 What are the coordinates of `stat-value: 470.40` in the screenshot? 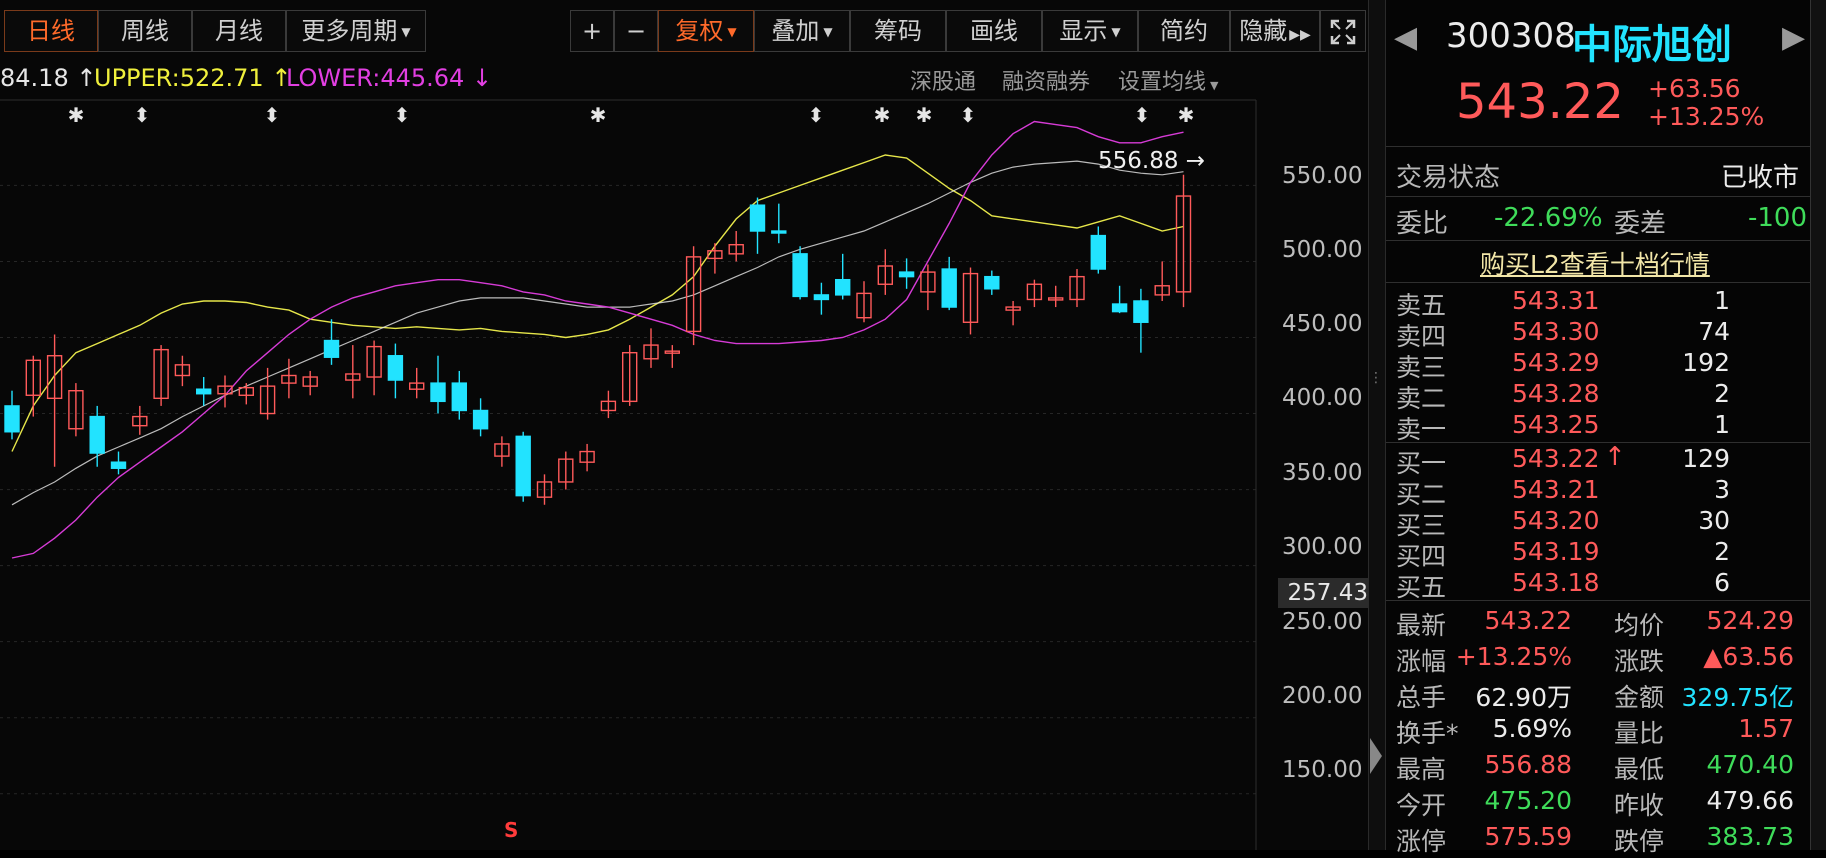 It's located at (1750, 764).